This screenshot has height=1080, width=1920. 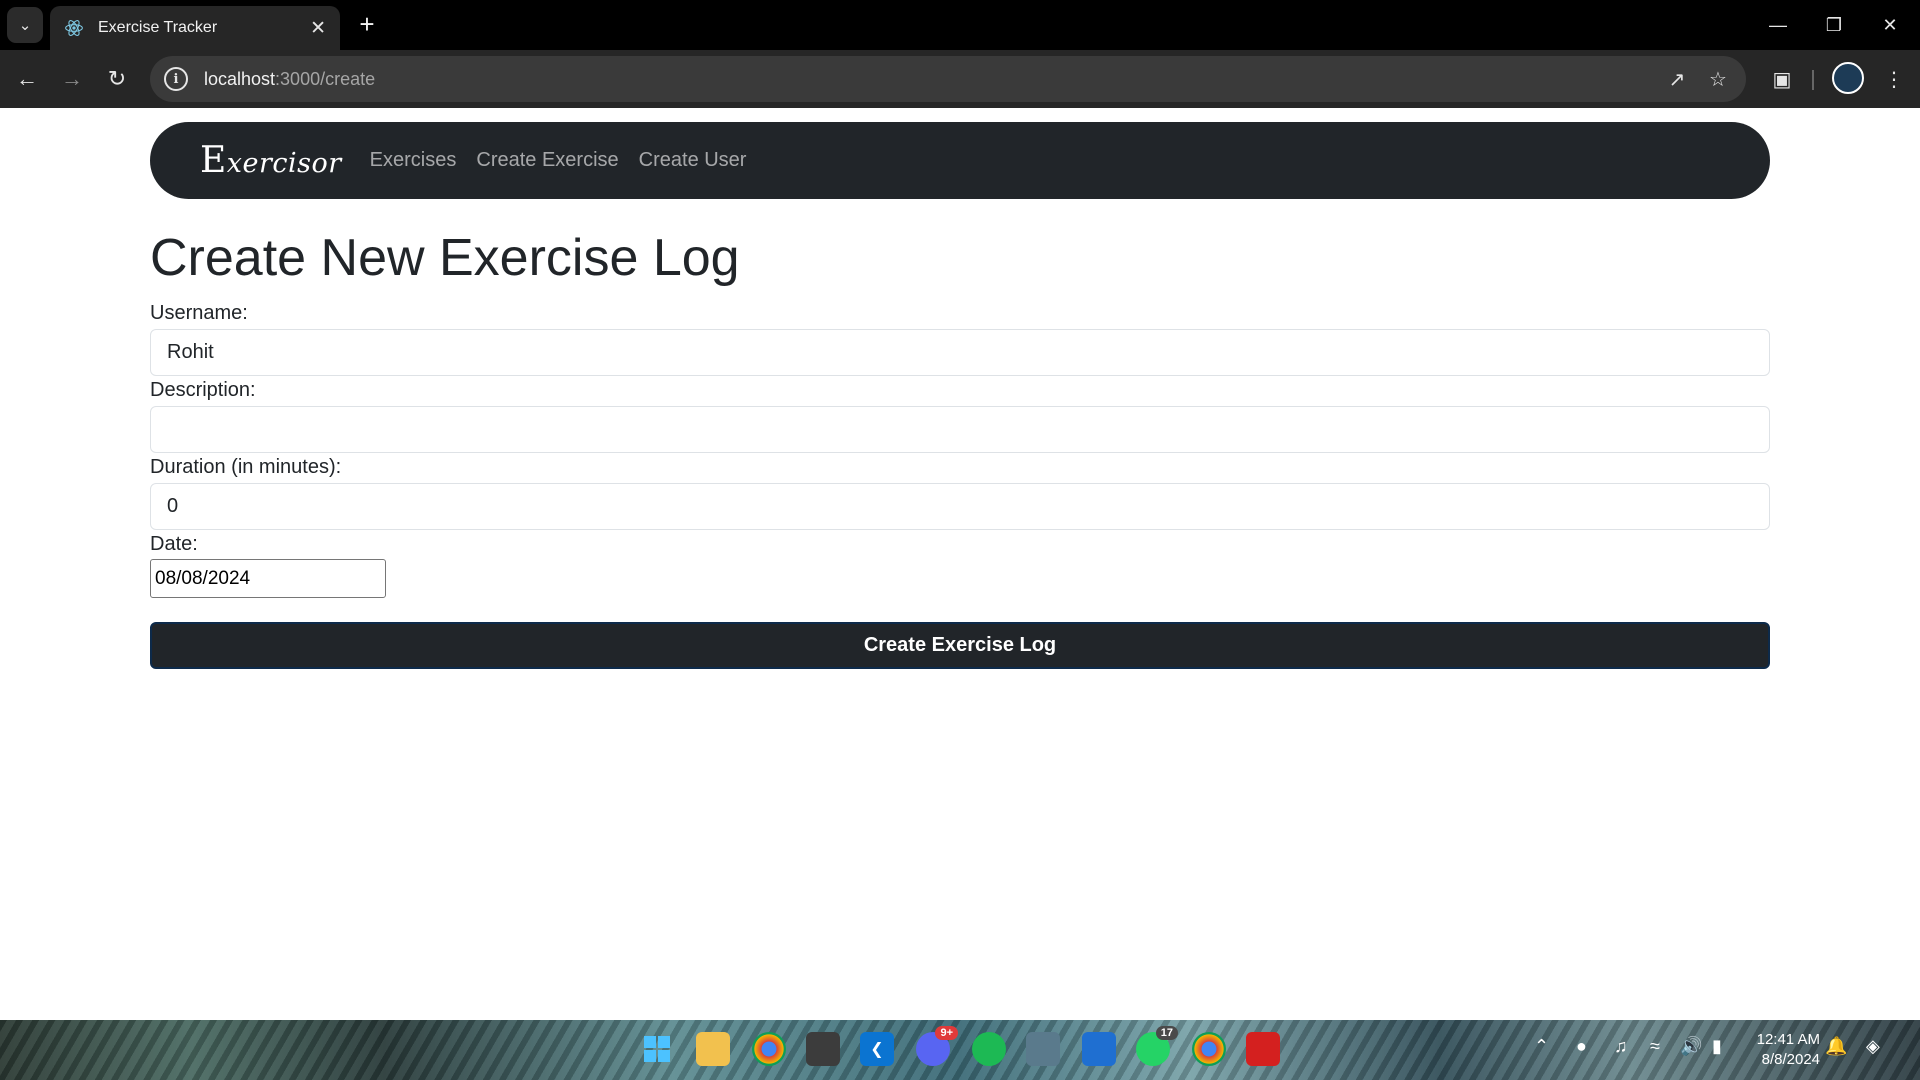 I want to click on whatsapp-icon: 17, so click(x=1157, y=1046).